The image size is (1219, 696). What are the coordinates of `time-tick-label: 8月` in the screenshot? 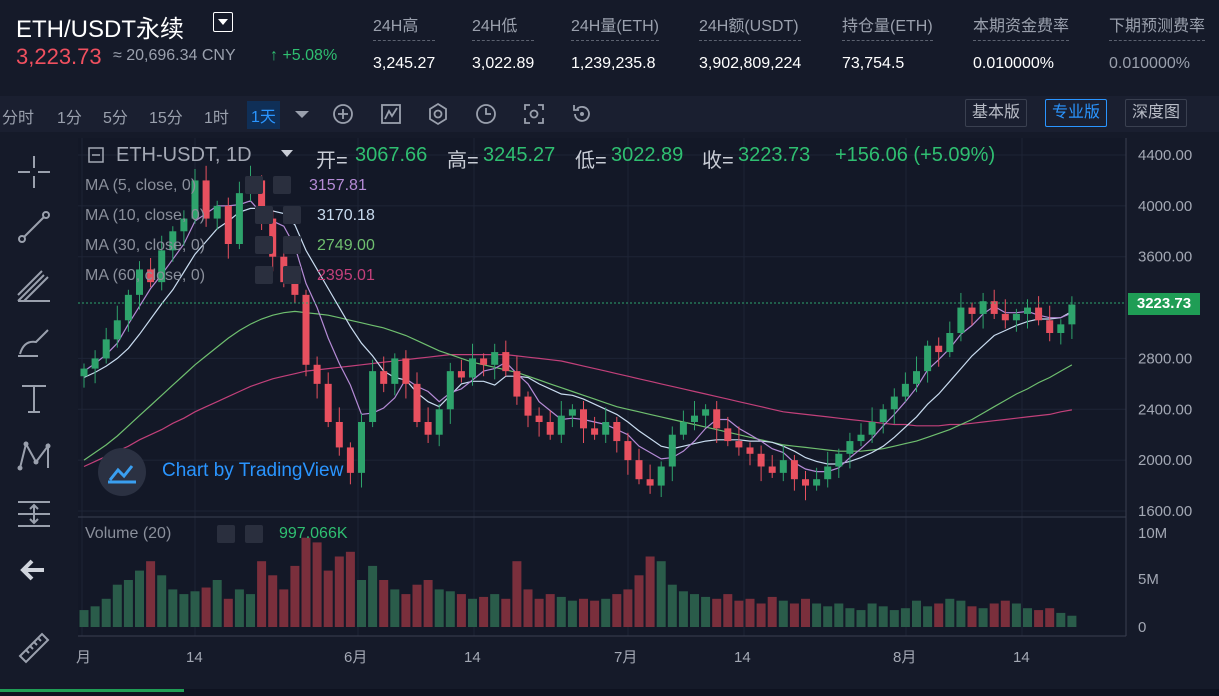 It's located at (904, 657).